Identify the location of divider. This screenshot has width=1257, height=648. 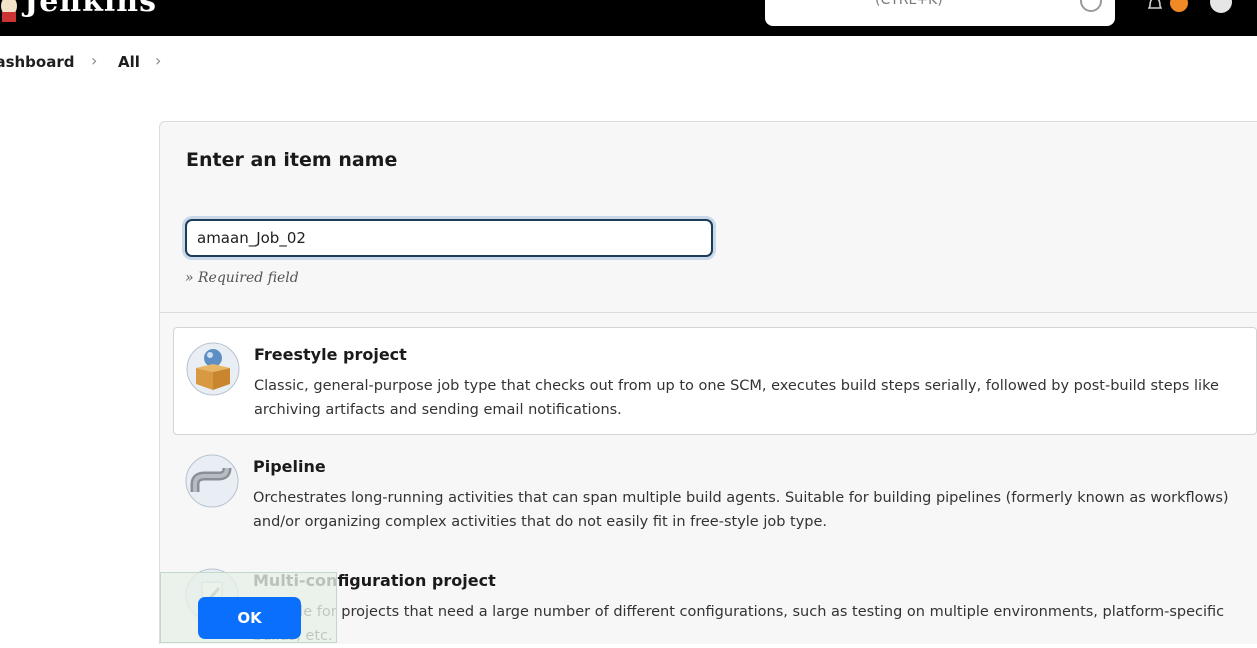
(708, 312).